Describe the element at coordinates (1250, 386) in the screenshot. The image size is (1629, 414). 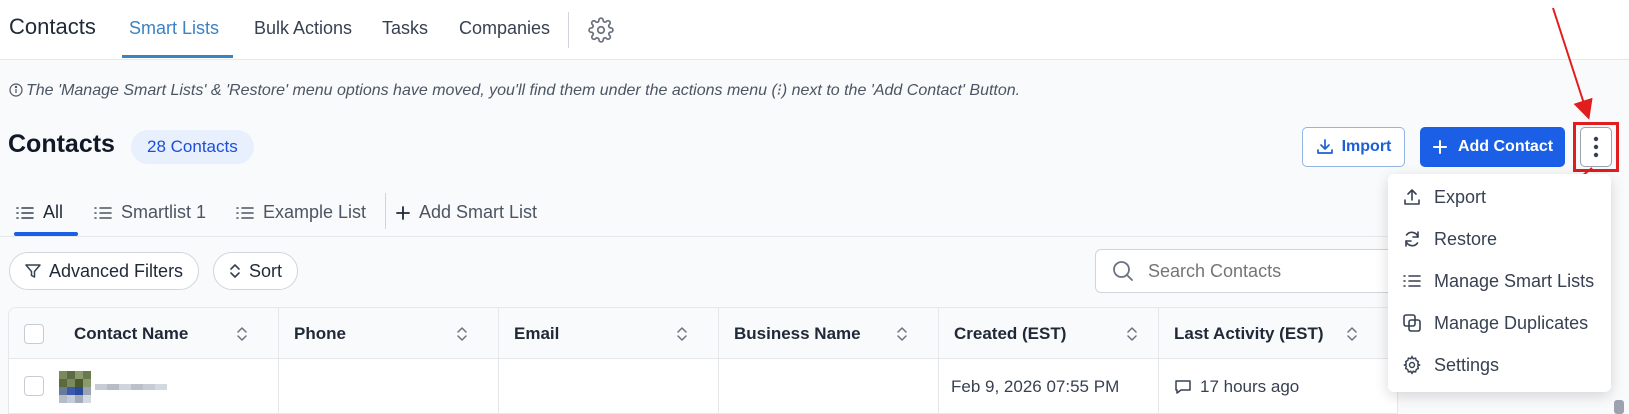
I see `last-activity-text: 17 hours ago` at that location.